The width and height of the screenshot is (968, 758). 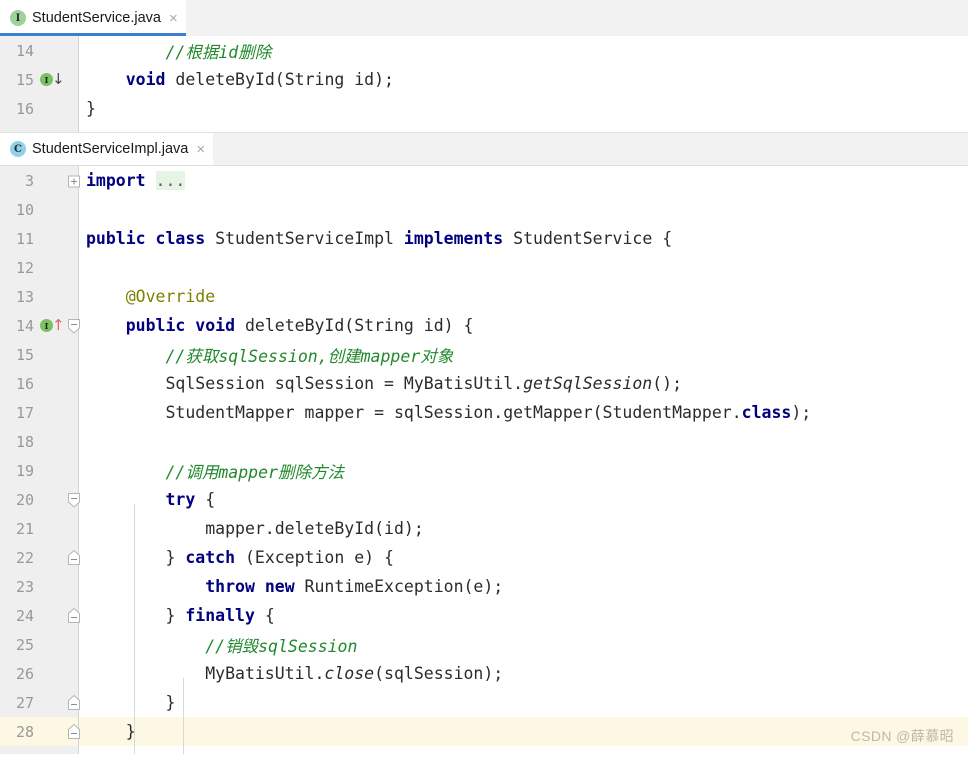 What do you see at coordinates (523, 557) in the screenshot?
I see `code-text: } catch (Exception e) {` at bounding box center [523, 557].